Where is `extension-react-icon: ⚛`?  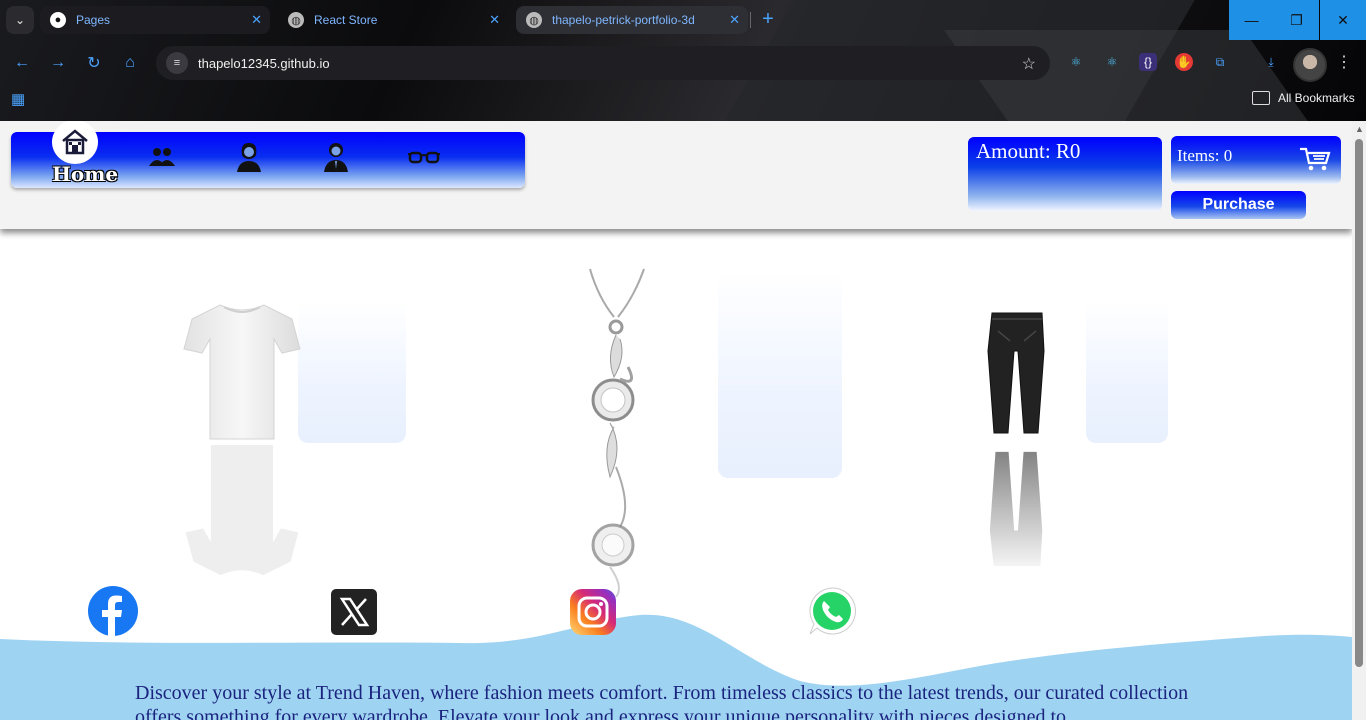
extension-react-icon: ⚛ is located at coordinates (1076, 62).